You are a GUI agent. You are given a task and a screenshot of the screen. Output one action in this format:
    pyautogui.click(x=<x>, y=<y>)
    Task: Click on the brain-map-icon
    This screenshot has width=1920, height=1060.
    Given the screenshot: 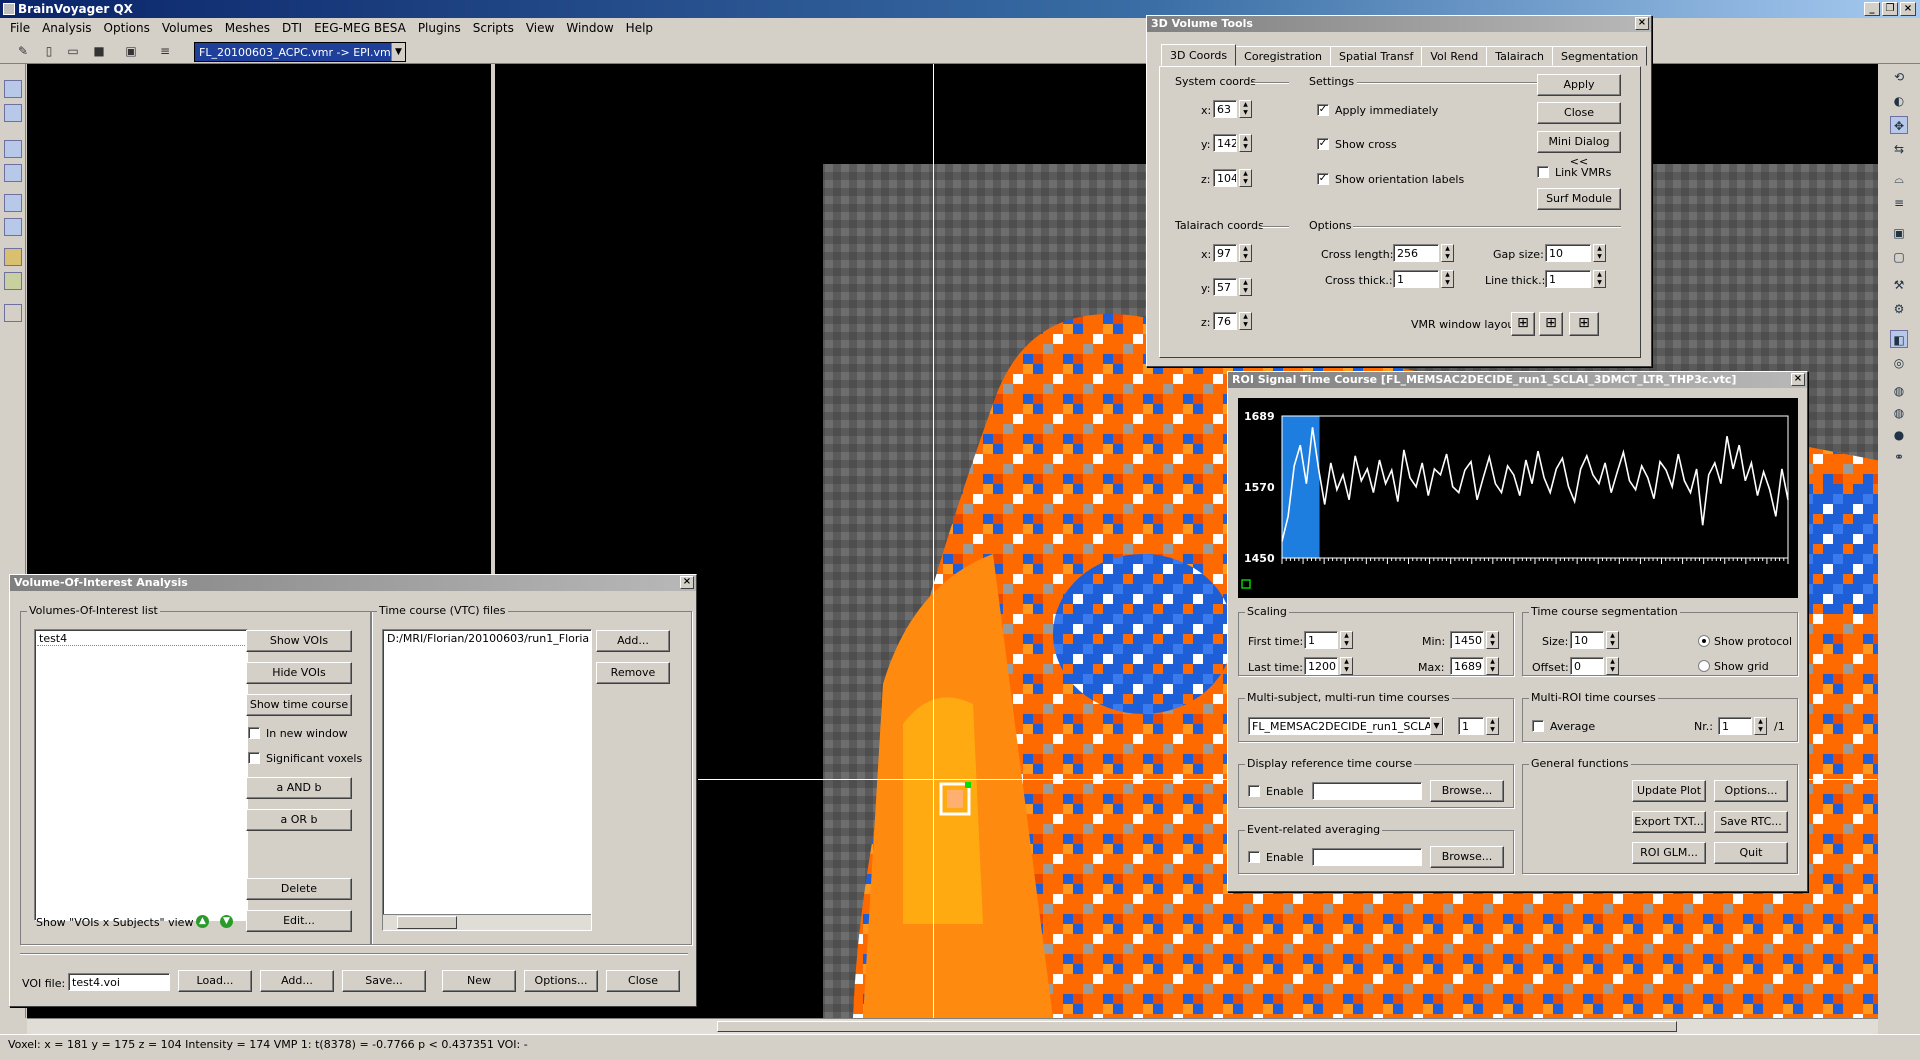 What is the action you would take?
    pyautogui.click(x=13, y=257)
    